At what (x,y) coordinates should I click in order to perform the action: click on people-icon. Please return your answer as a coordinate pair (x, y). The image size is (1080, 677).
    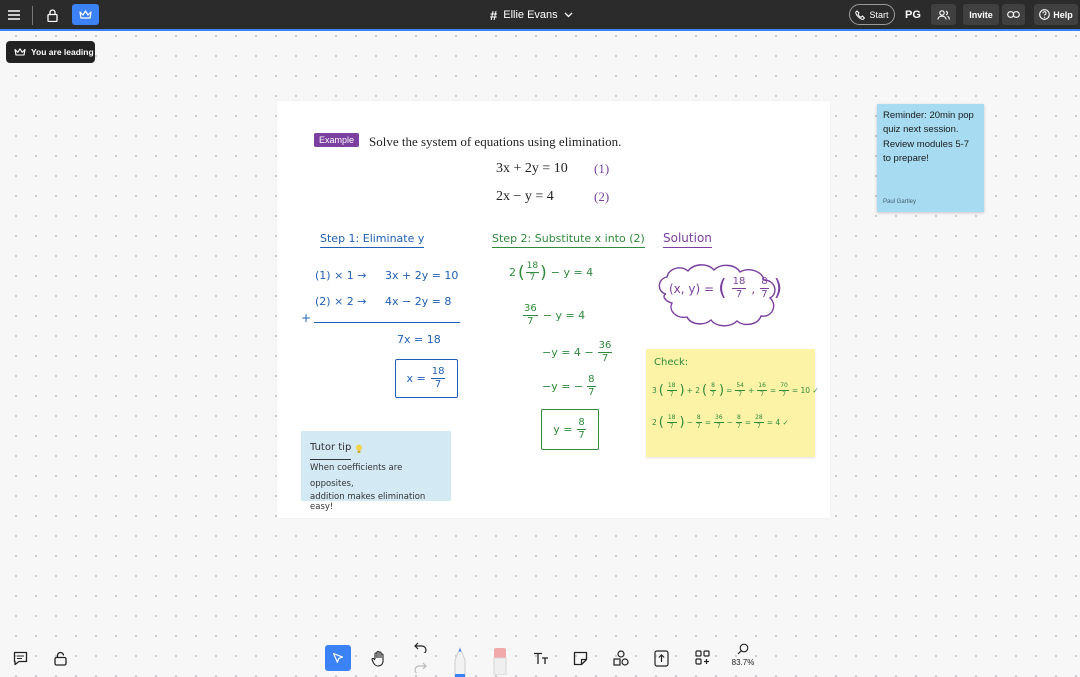
    Looking at the image, I should click on (943, 14).